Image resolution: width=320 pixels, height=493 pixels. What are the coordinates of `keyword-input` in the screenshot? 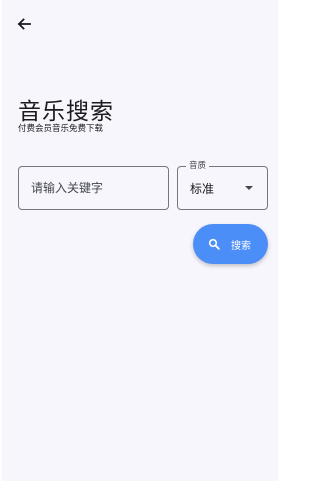 It's located at (99, 188).